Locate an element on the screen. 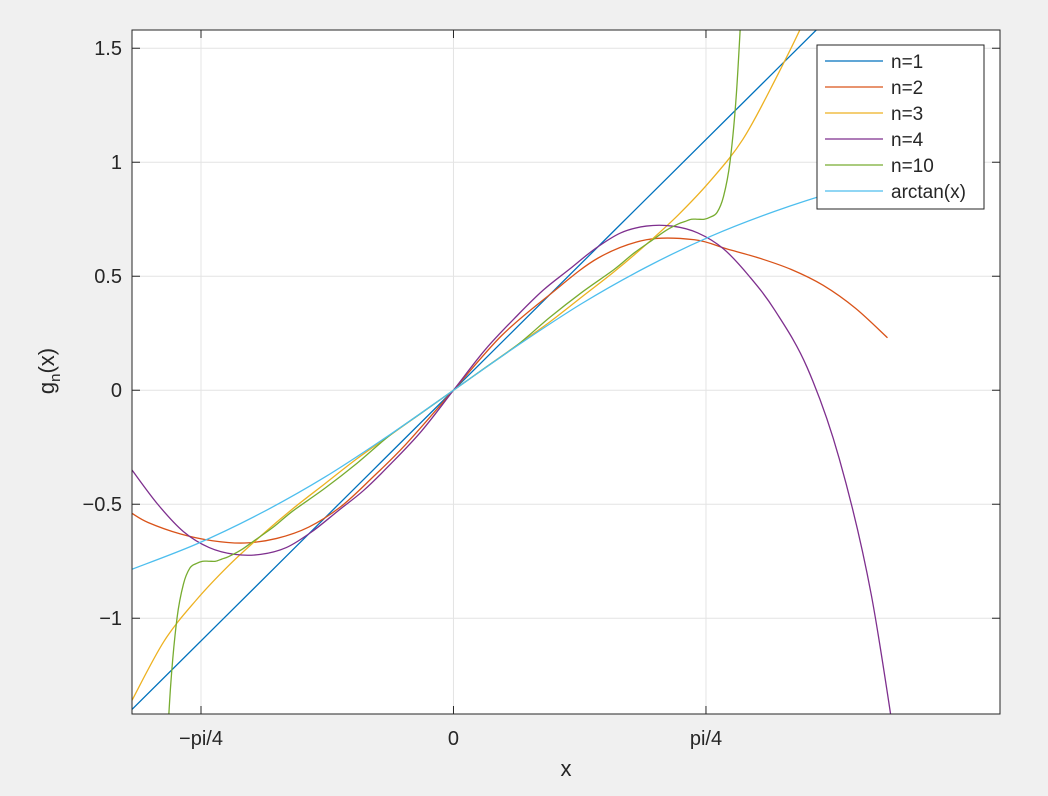 The image size is (1048, 796). legend-label: n=3 is located at coordinates (907, 114).